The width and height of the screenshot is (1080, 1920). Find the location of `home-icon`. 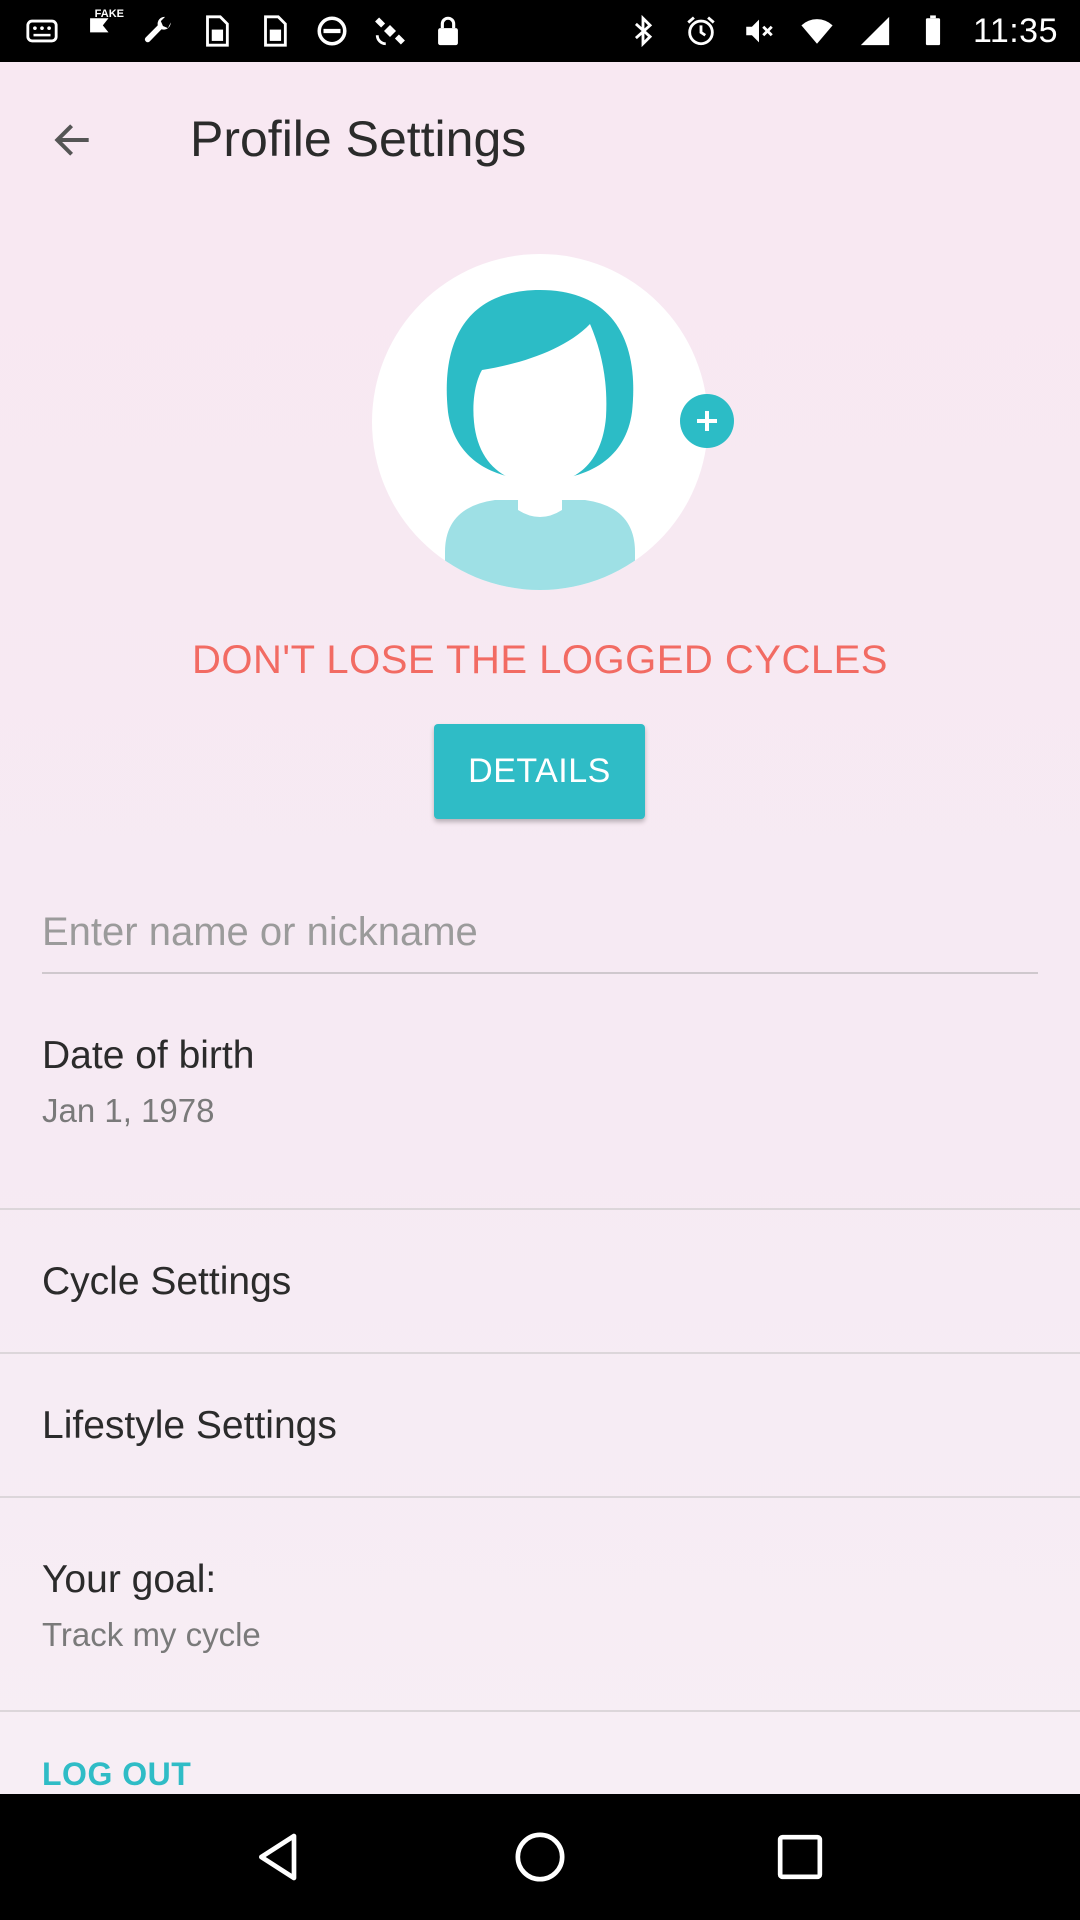

home-icon is located at coordinates (540, 1857).